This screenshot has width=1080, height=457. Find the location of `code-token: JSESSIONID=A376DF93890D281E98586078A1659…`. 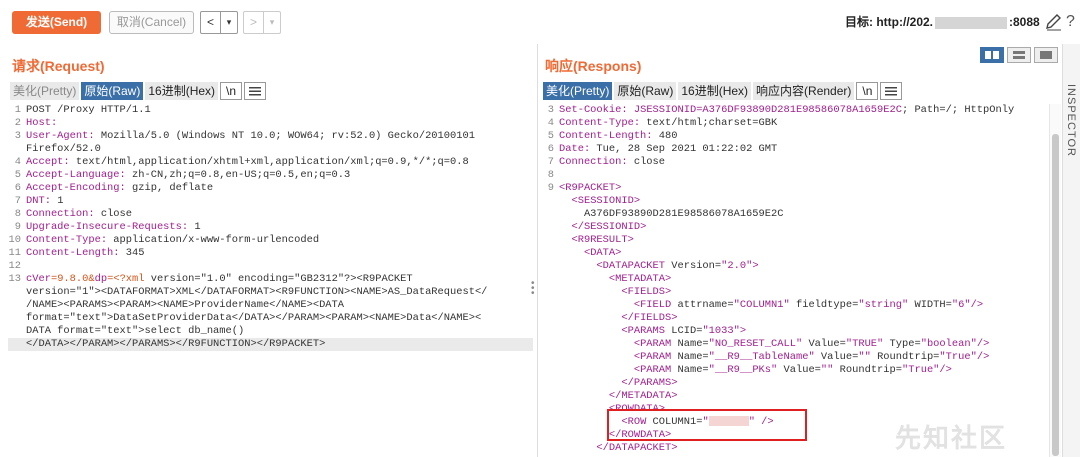

code-token: JSESSIONID=A376DF93890D281E98586078A1659… is located at coordinates (767, 110).